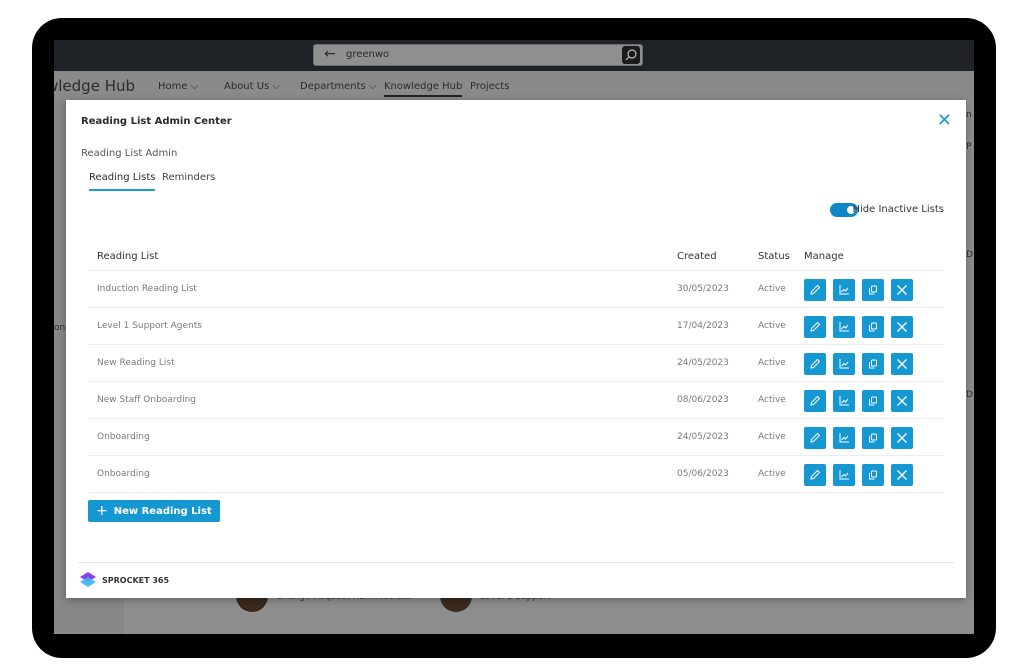 Image resolution: width=1024 pixels, height=672 pixels. What do you see at coordinates (944, 121) in the screenshot?
I see `close-icon: ✕` at bounding box center [944, 121].